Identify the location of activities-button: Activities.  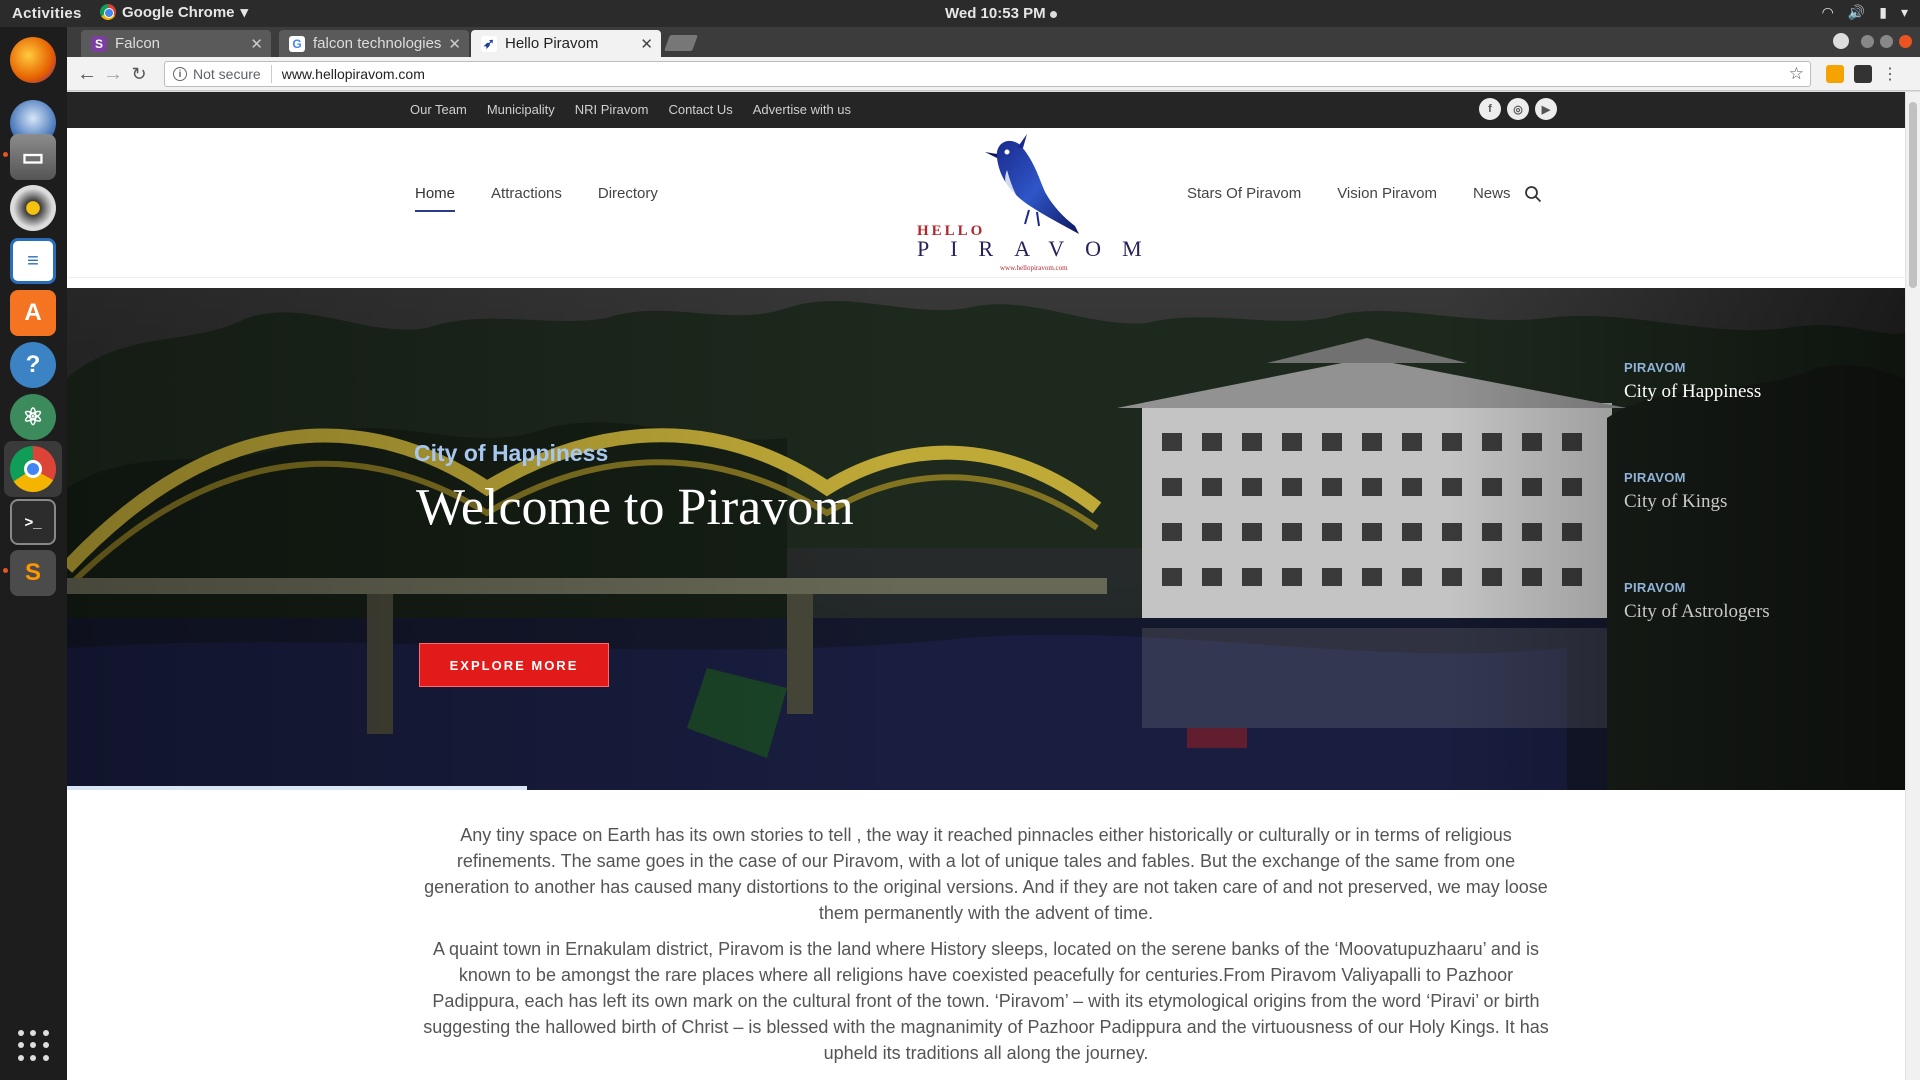
(47, 13).